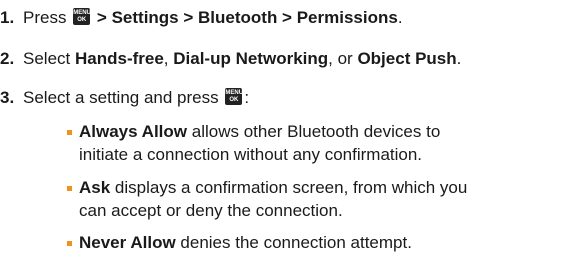  I want to click on option-hands-free: Hands-free, so click(119, 58).